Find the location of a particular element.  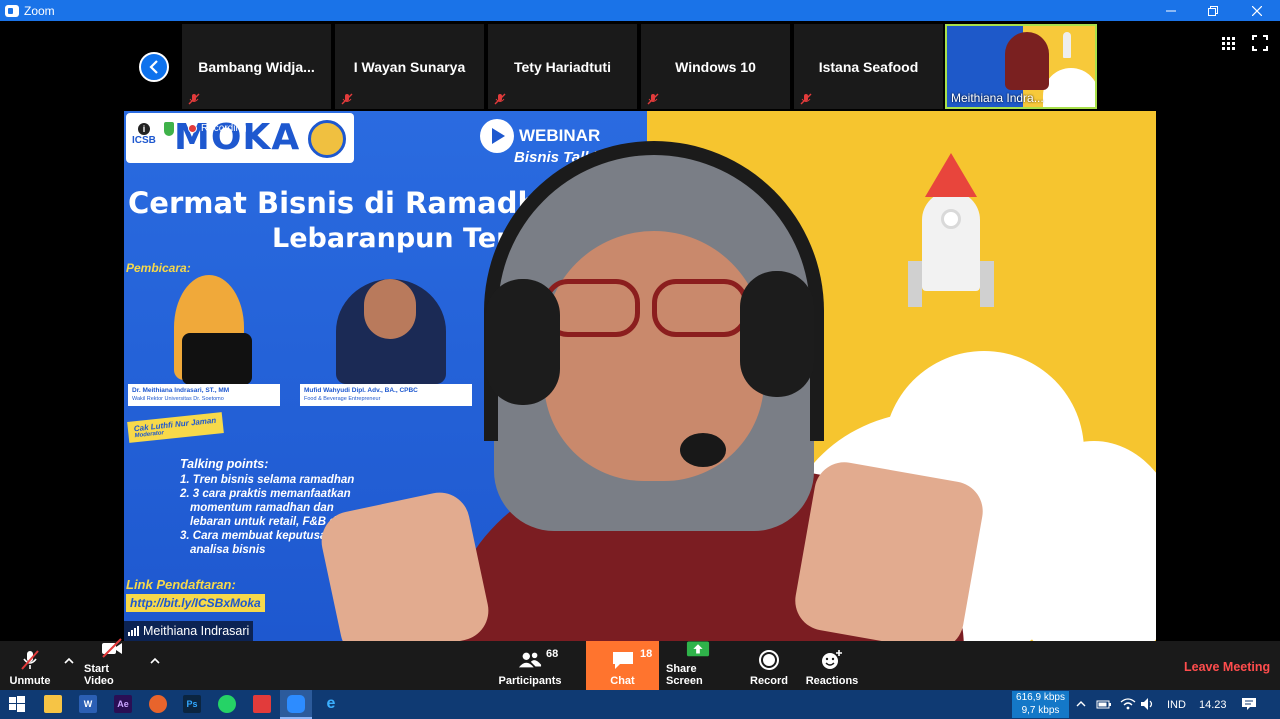

rocket-window is located at coordinates (951, 219).